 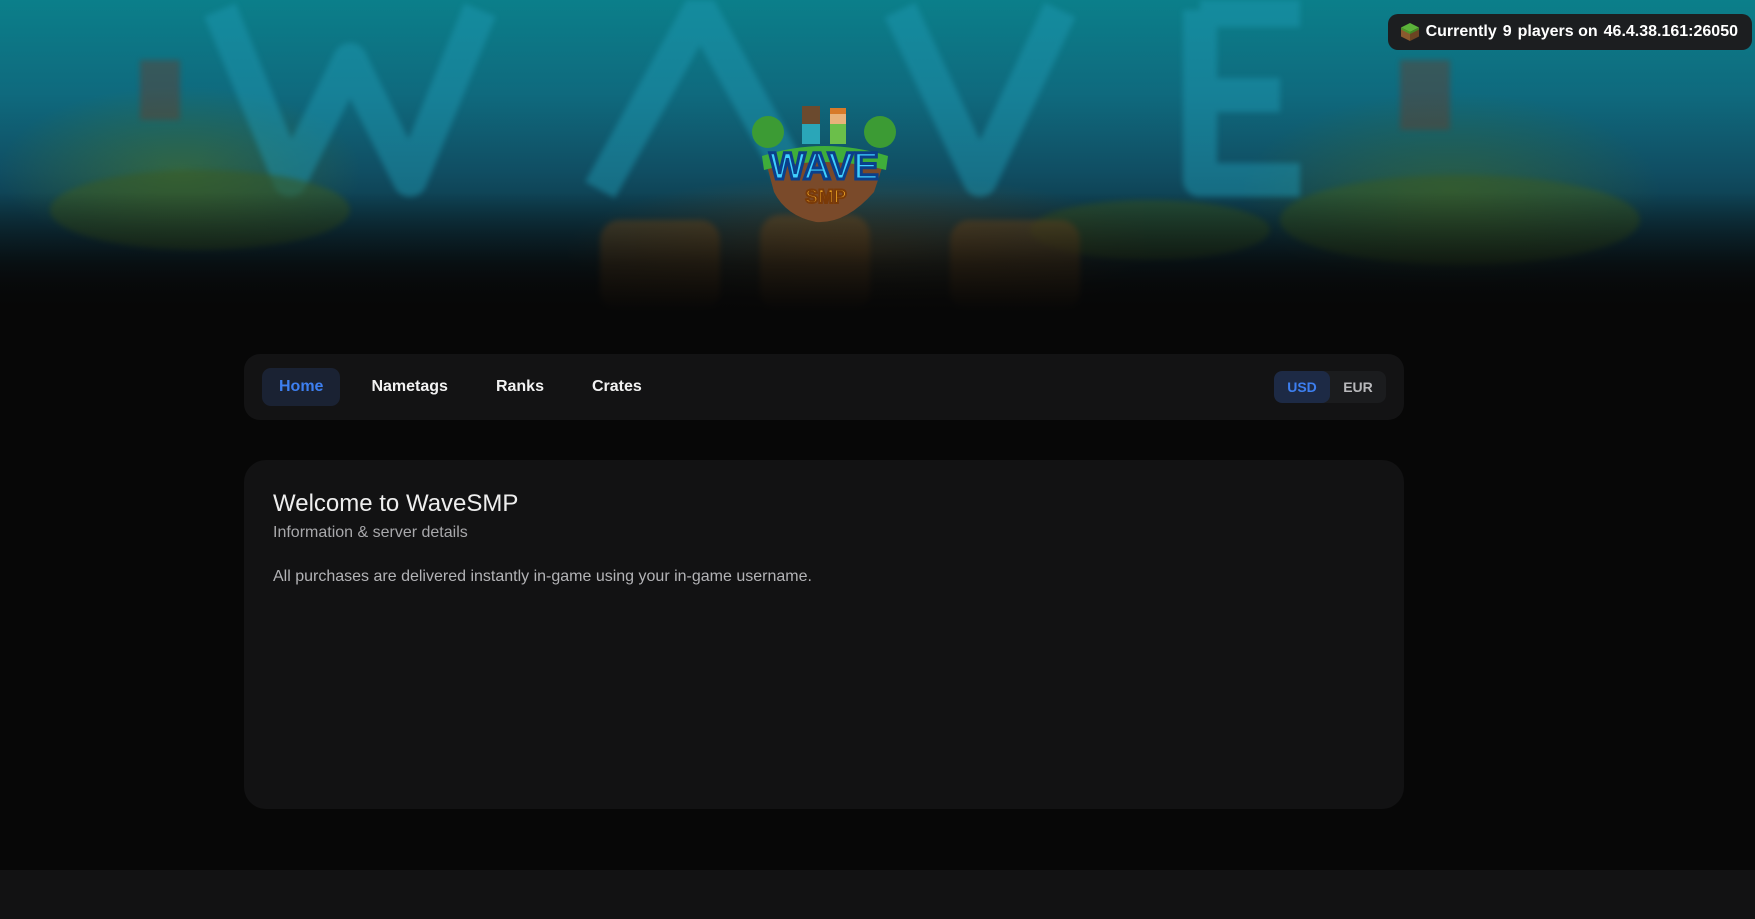 I want to click on status-mid: players on, so click(x=1557, y=31).